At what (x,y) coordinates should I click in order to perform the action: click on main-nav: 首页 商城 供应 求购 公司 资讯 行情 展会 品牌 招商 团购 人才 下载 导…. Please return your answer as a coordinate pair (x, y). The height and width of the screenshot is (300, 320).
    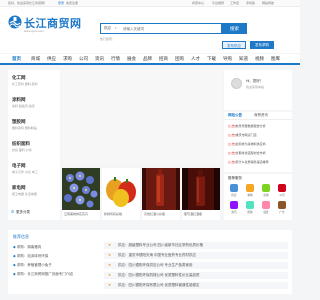
    Looking at the image, I should click on (150, 59).